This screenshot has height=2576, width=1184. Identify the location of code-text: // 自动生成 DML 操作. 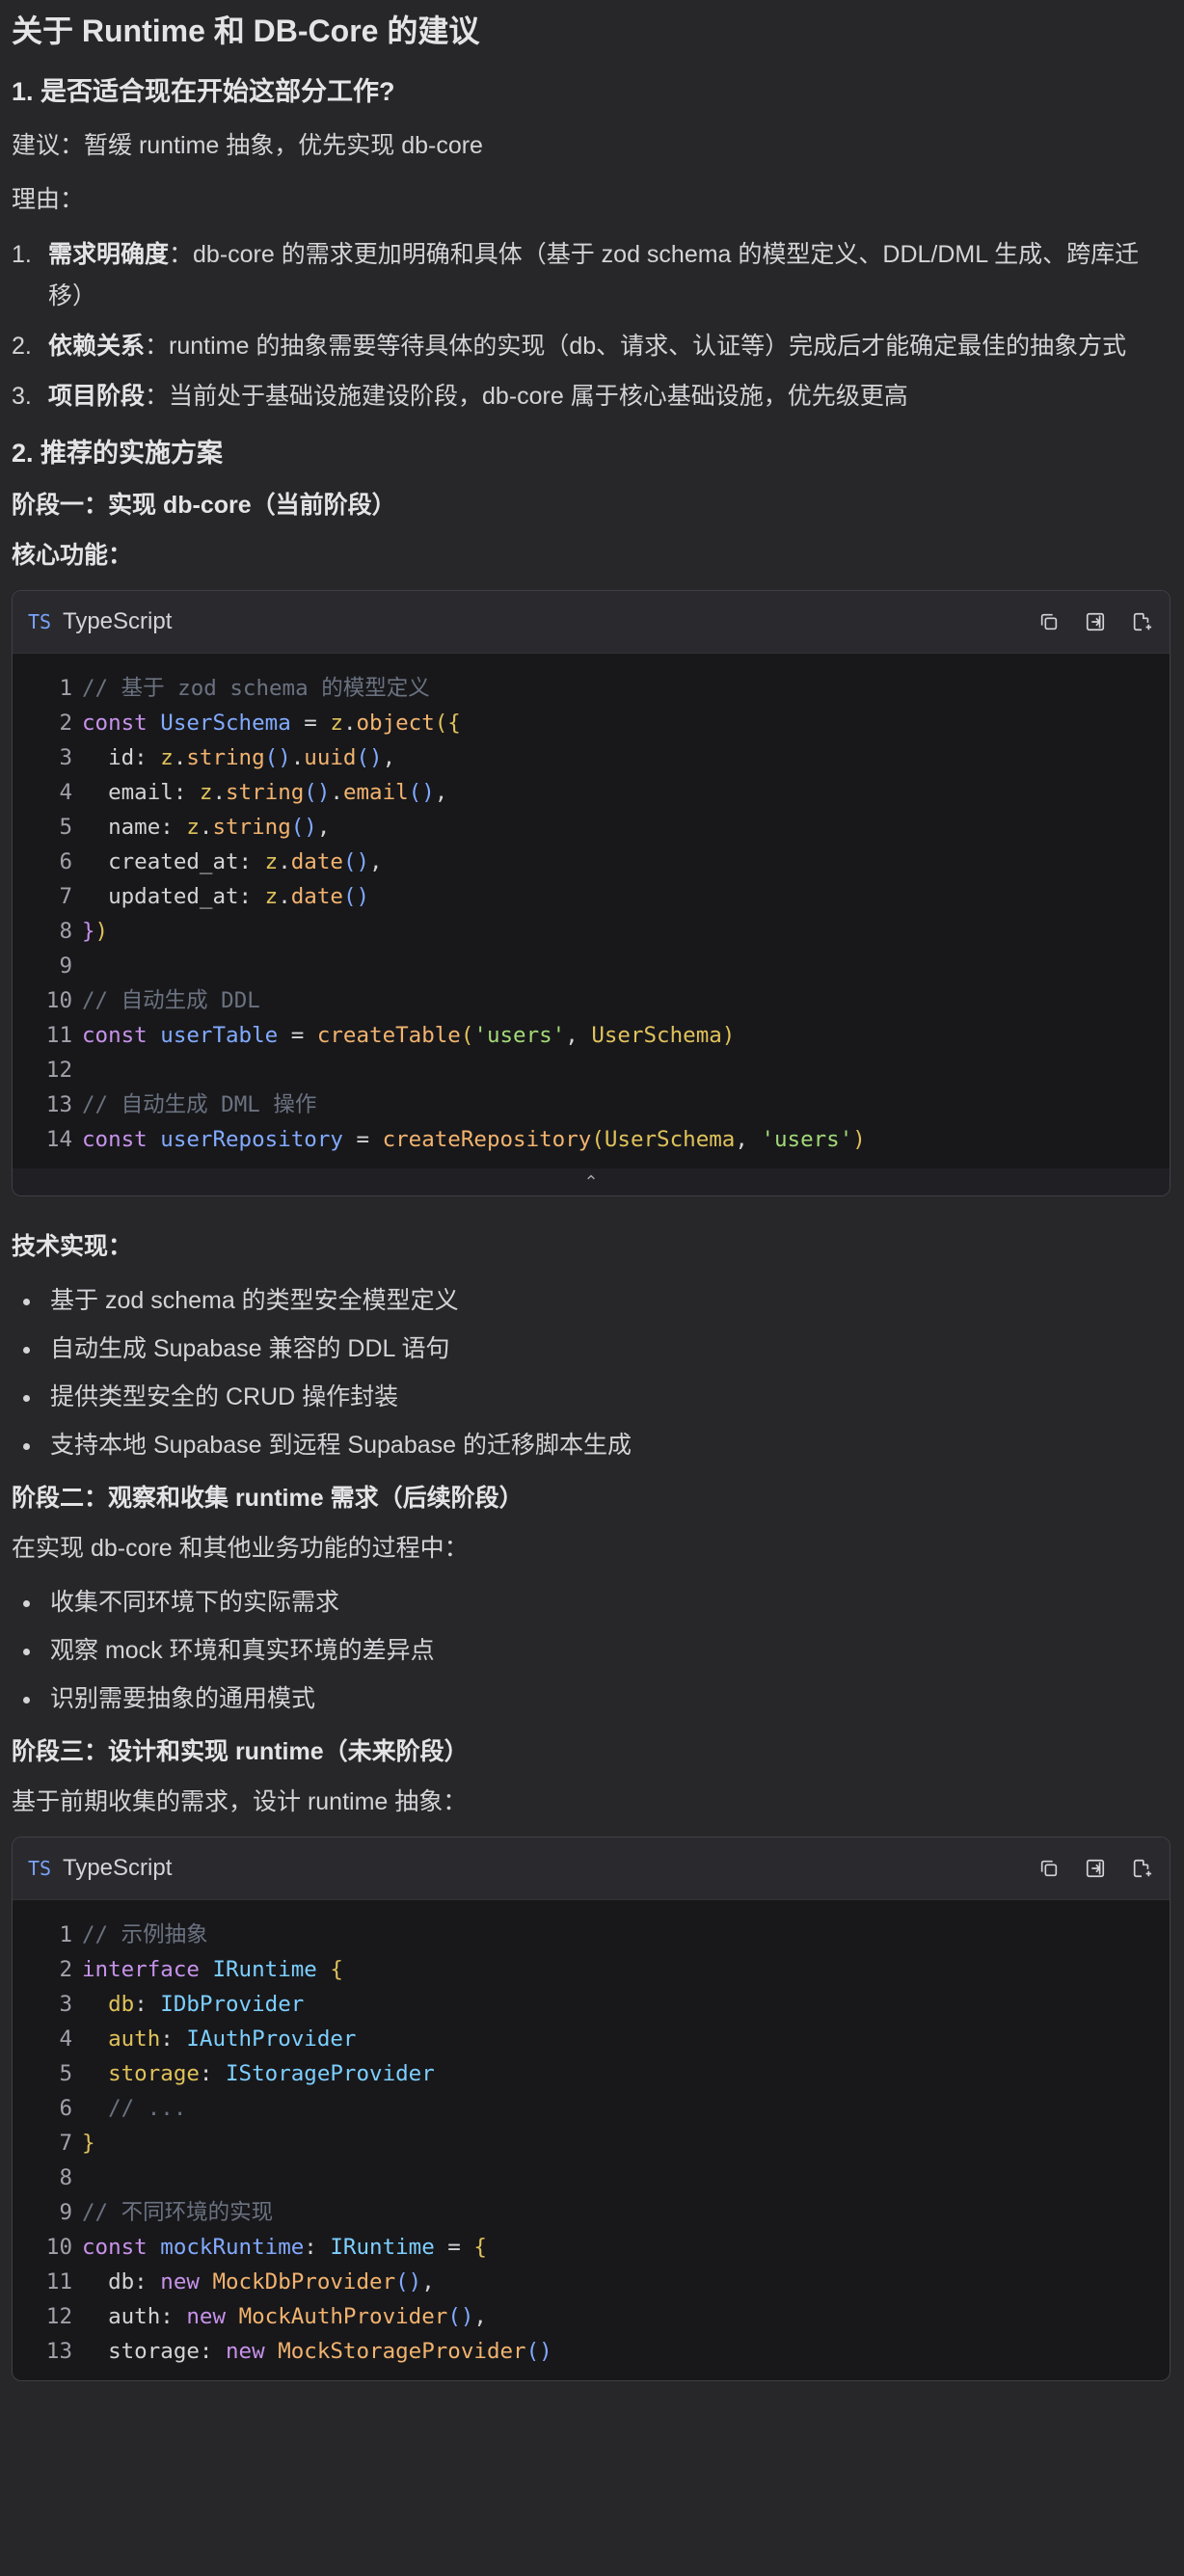
(199, 1105).